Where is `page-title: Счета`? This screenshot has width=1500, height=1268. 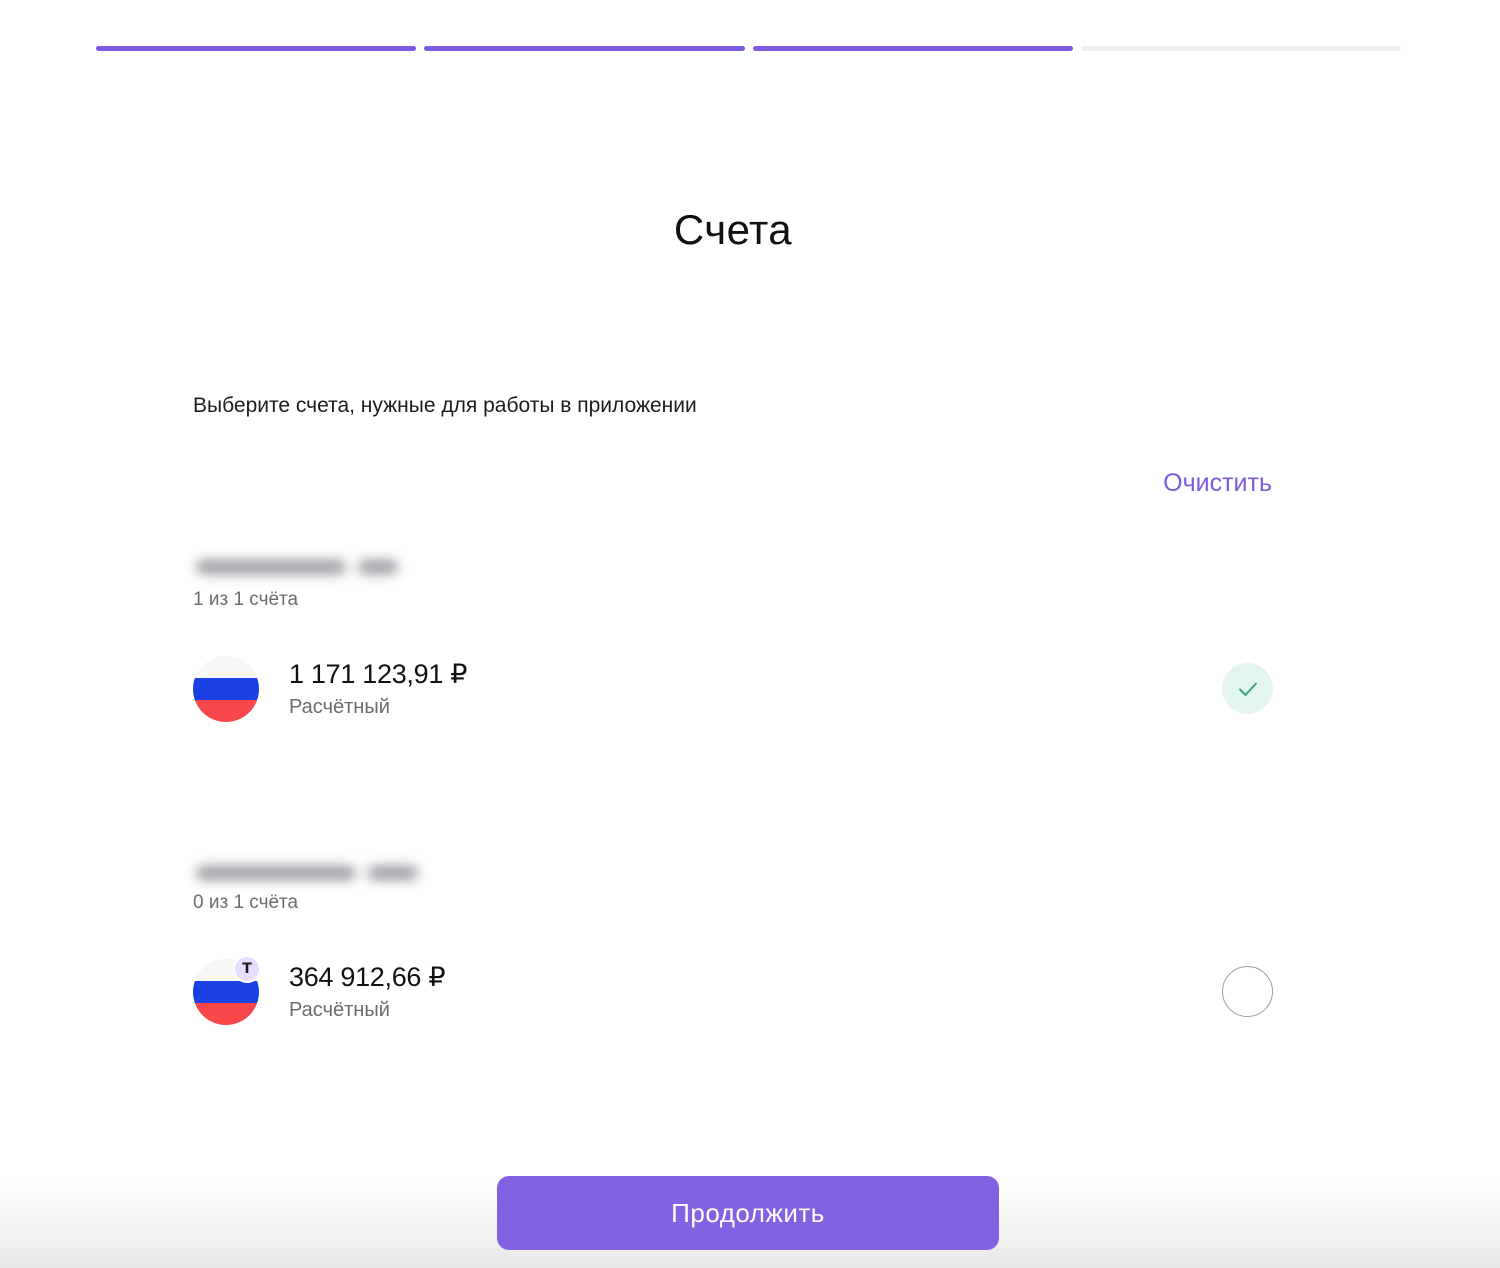
page-title: Счета is located at coordinates (733, 229).